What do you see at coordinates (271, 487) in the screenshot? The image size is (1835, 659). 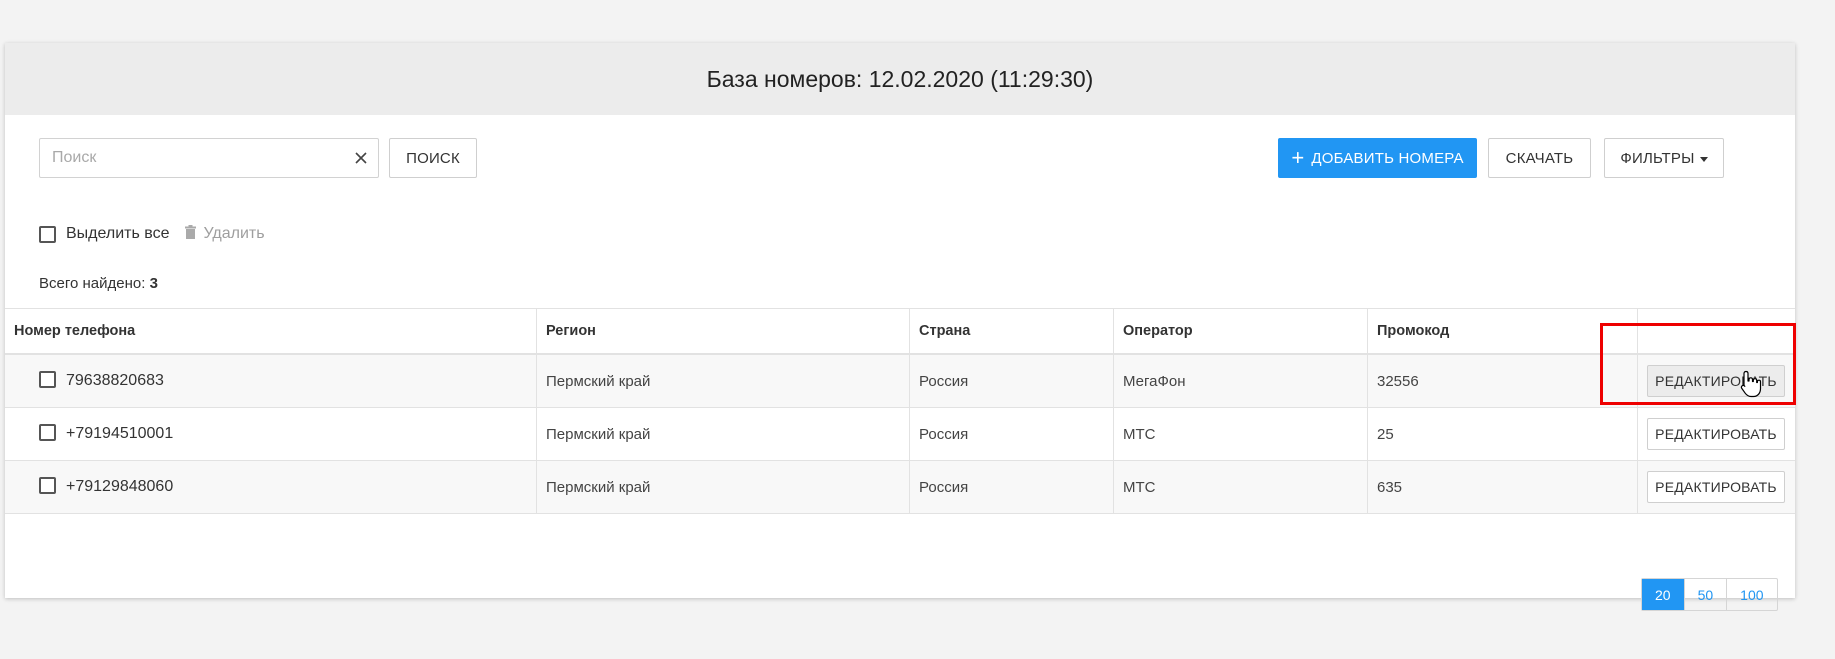 I see `phone-cell: +79129848060` at bounding box center [271, 487].